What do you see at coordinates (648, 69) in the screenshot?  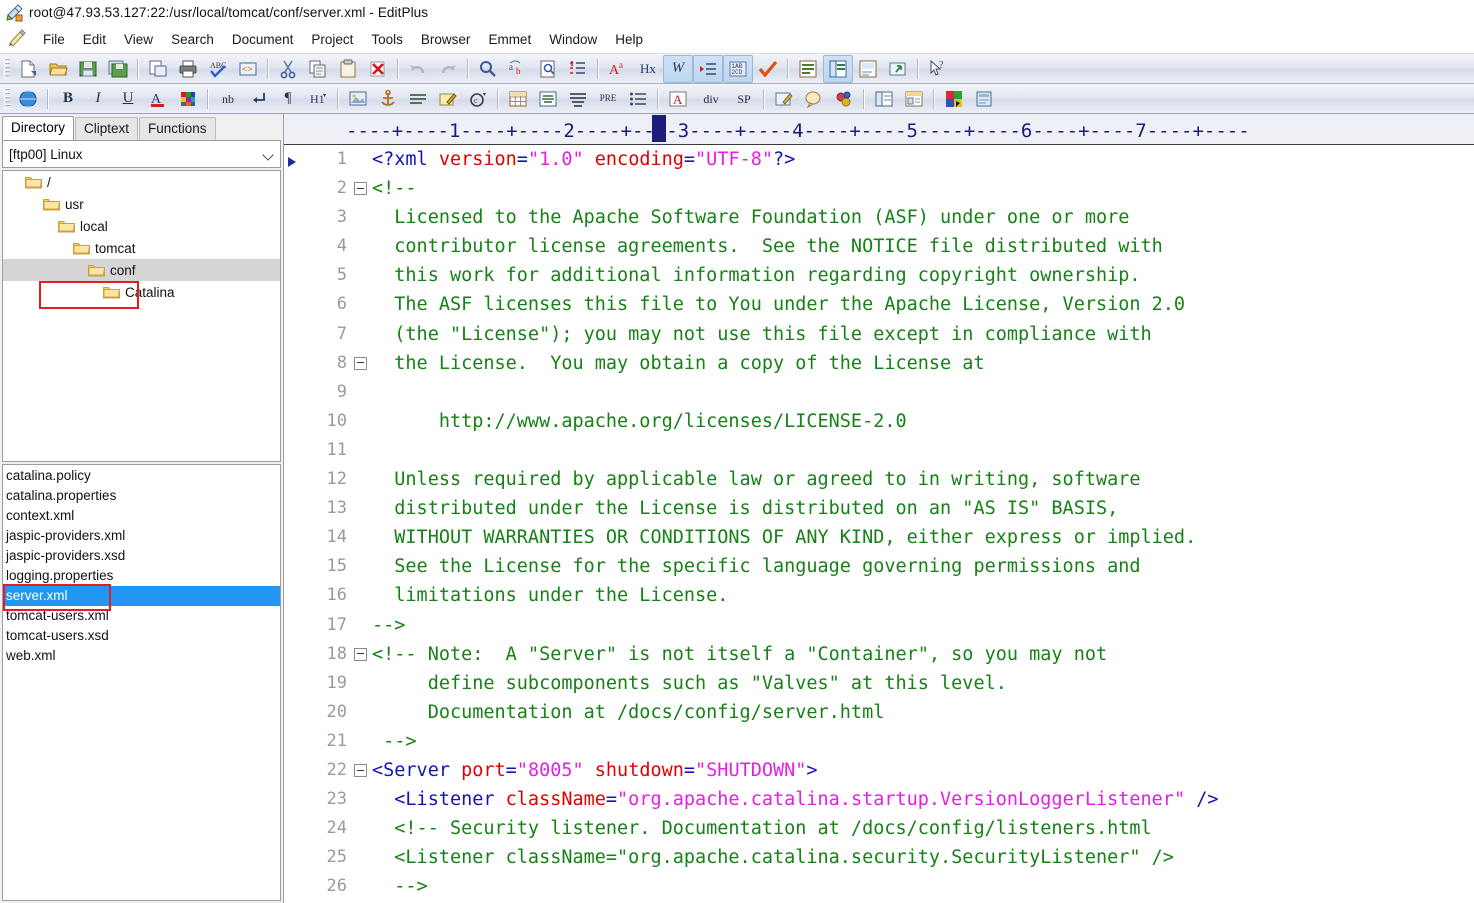 I see `hex-view-icon: Hx` at bounding box center [648, 69].